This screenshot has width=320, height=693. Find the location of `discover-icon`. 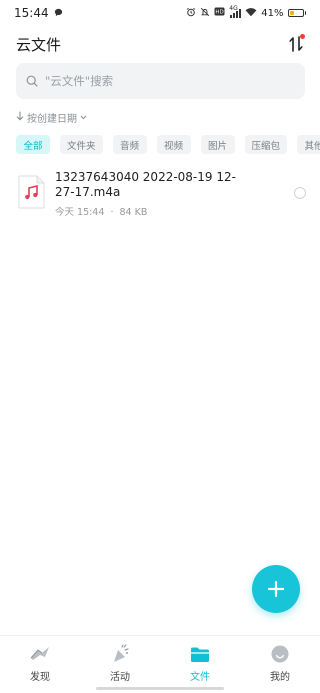

discover-icon is located at coordinates (40, 654).